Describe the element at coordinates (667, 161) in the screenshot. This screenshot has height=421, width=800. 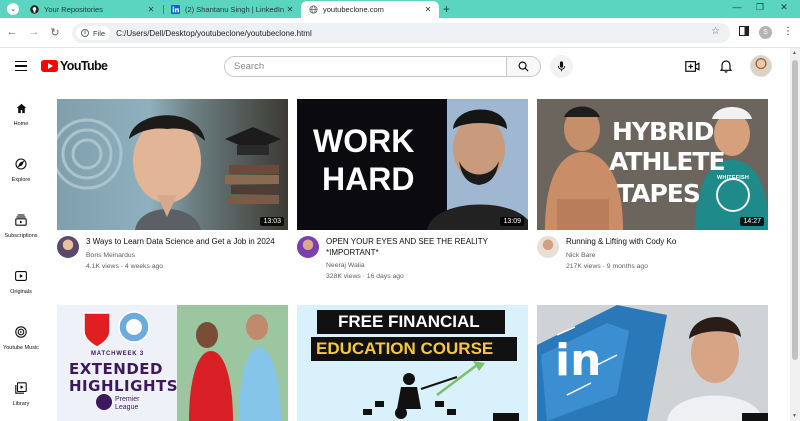
I see `thumbnail-text: ATHLETE` at that location.